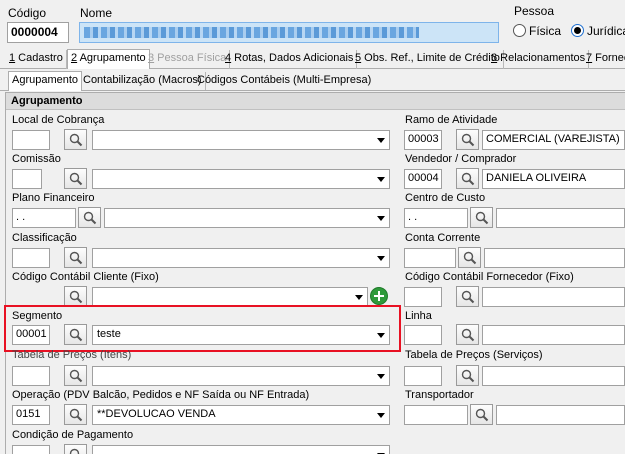 Image resolution: width=625 pixels, height=454 pixels. I want to click on comissao-search-button, so click(75, 178).